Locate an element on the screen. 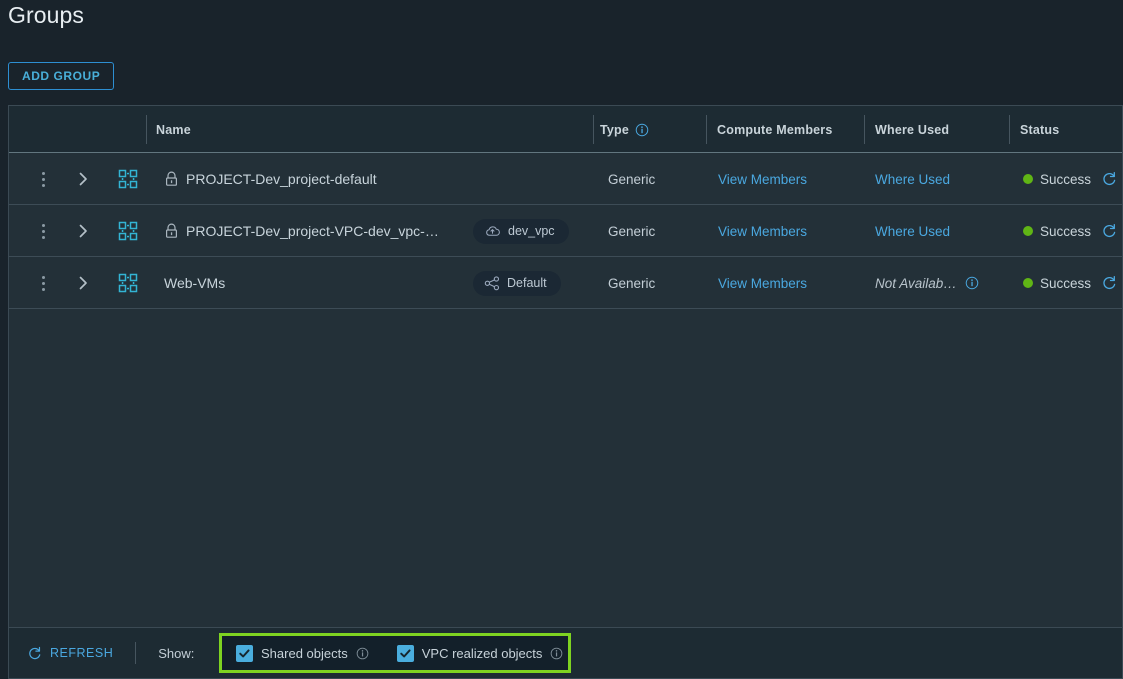  vpc-cloud-icon is located at coordinates (492, 231).